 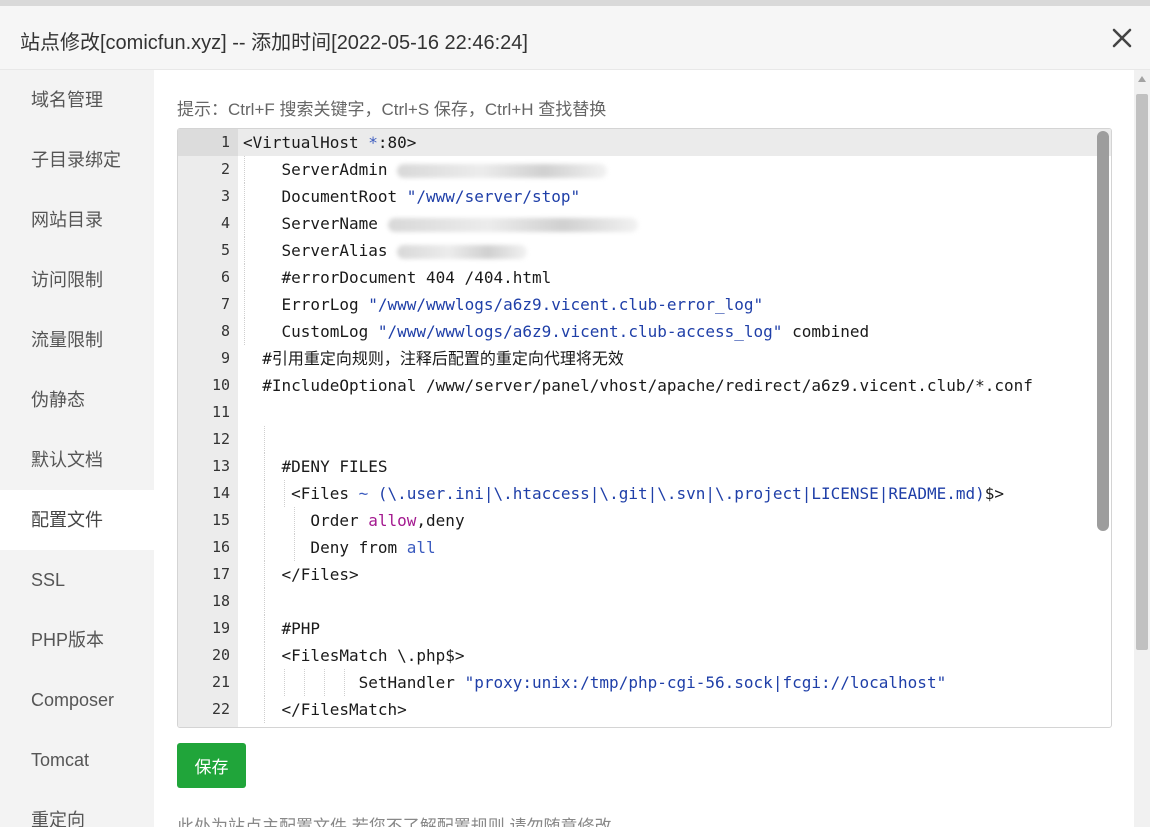 What do you see at coordinates (77, 700) in the screenshot?
I see `sidebar-item-composer: Composer` at bounding box center [77, 700].